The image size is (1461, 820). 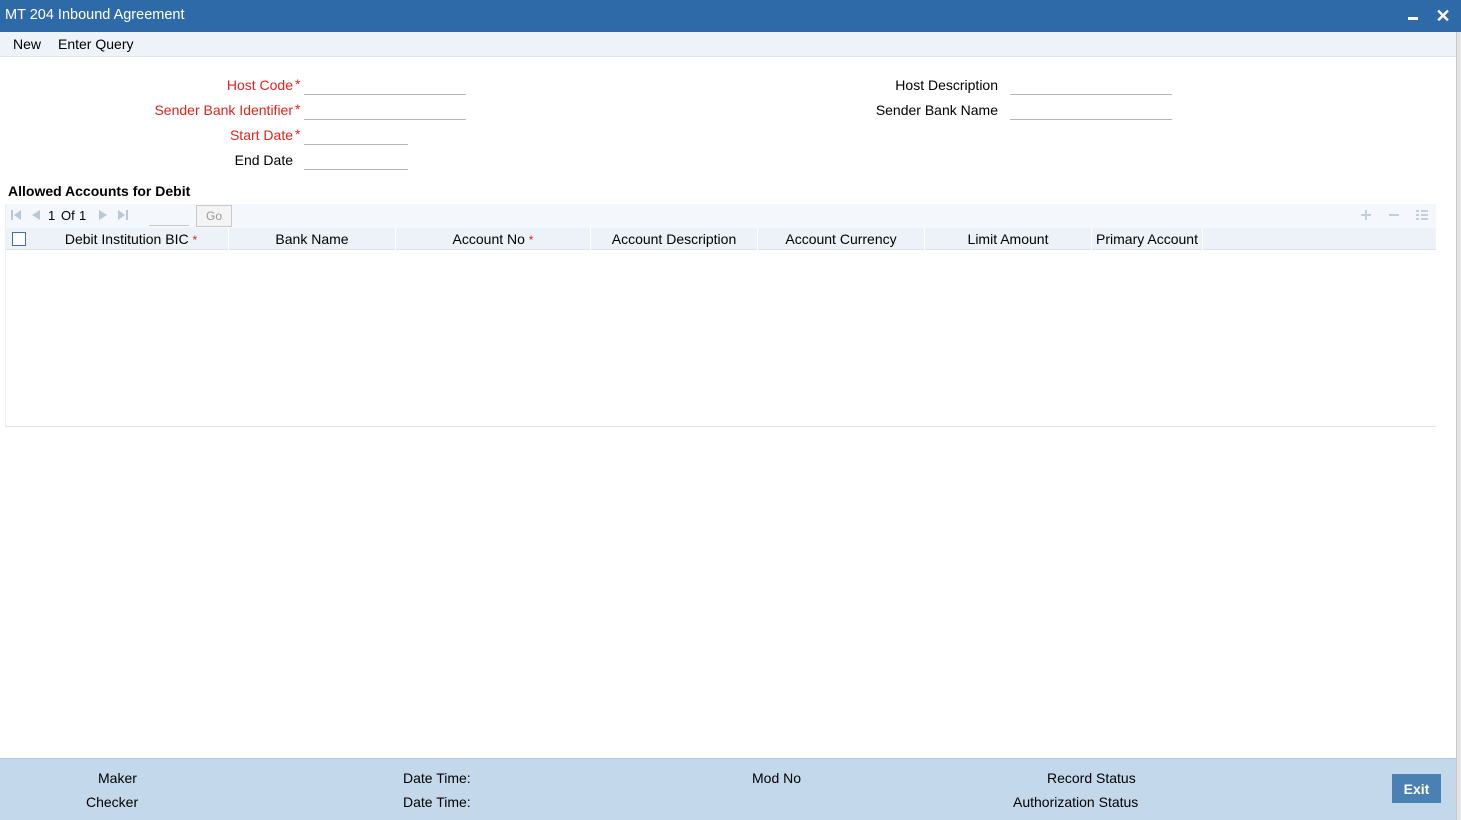 I want to click on page-of-label: Of, so click(x=68, y=215).